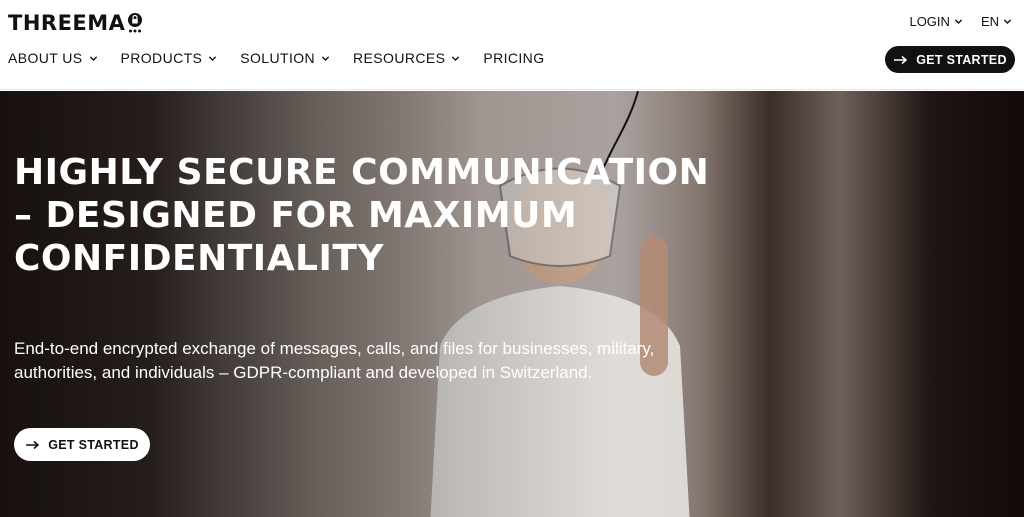 This screenshot has height=517, width=1024. I want to click on nav-item-solution: SOLUTION, so click(285, 58).